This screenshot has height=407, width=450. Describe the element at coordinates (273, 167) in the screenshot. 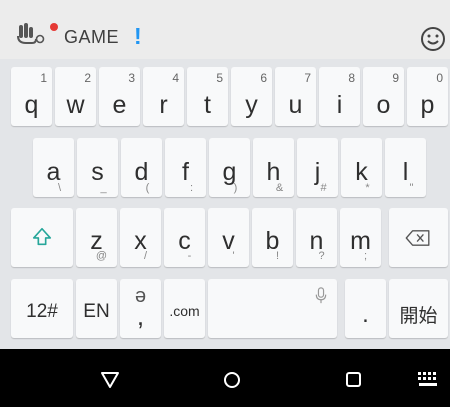

I see `key-h: h &` at that location.